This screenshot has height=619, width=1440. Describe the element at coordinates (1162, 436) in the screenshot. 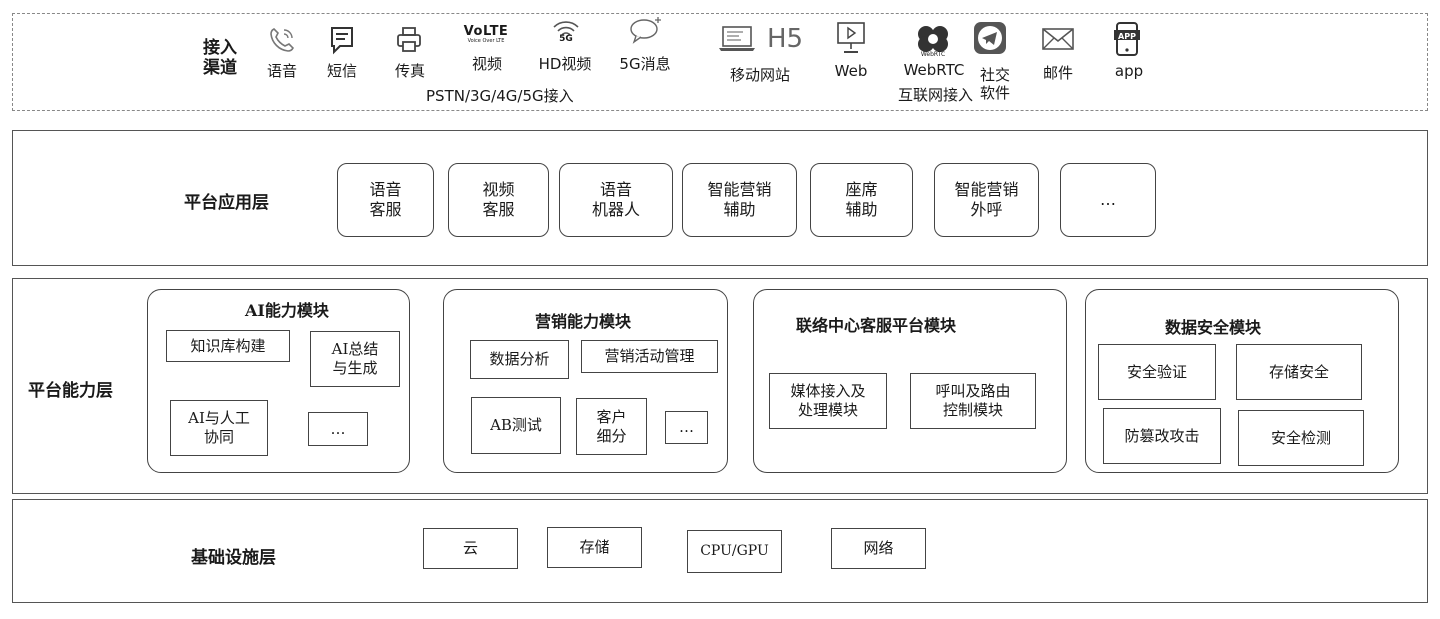

I see `security-item-anti-tamper: 防篡改攻击` at that location.